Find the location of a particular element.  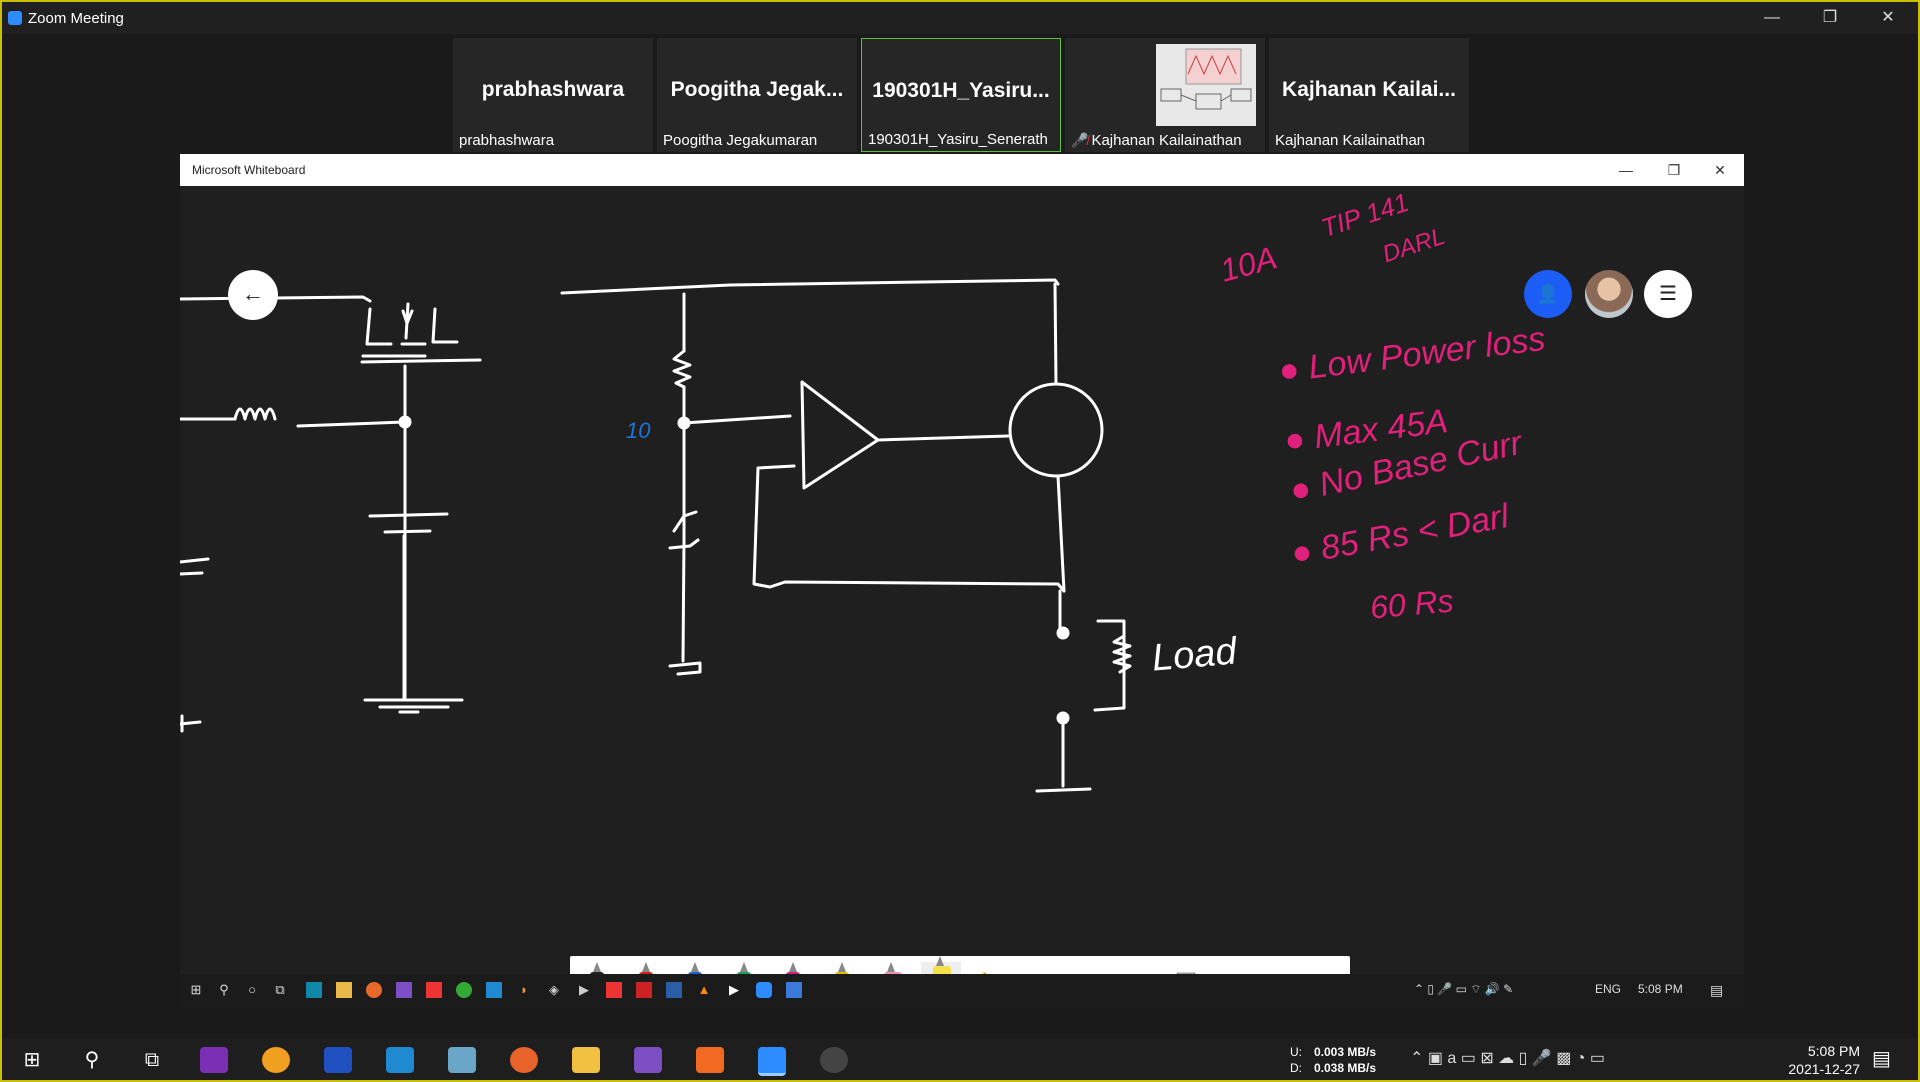

annotation-ten: 10 is located at coordinates (638, 430).